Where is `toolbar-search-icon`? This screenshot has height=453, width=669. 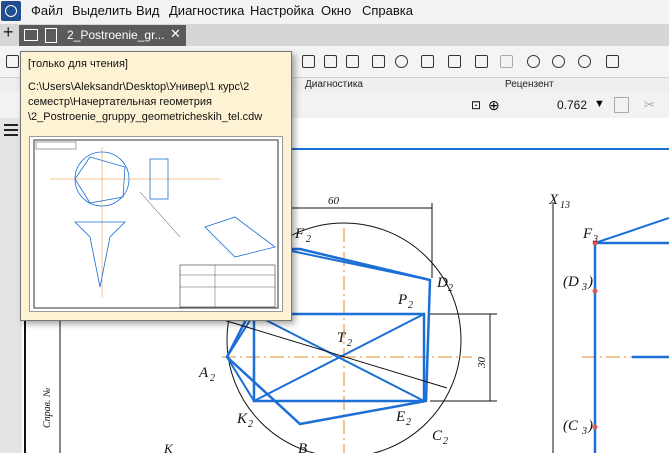
toolbar-search-icon is located at coordinates (454, 61).